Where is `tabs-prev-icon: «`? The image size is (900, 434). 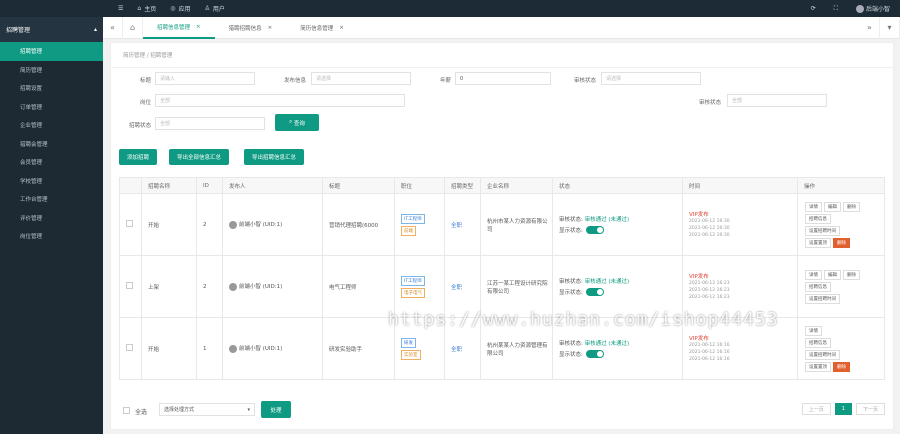
tabs-prev-icon: « is located at coordinates (113, 27).